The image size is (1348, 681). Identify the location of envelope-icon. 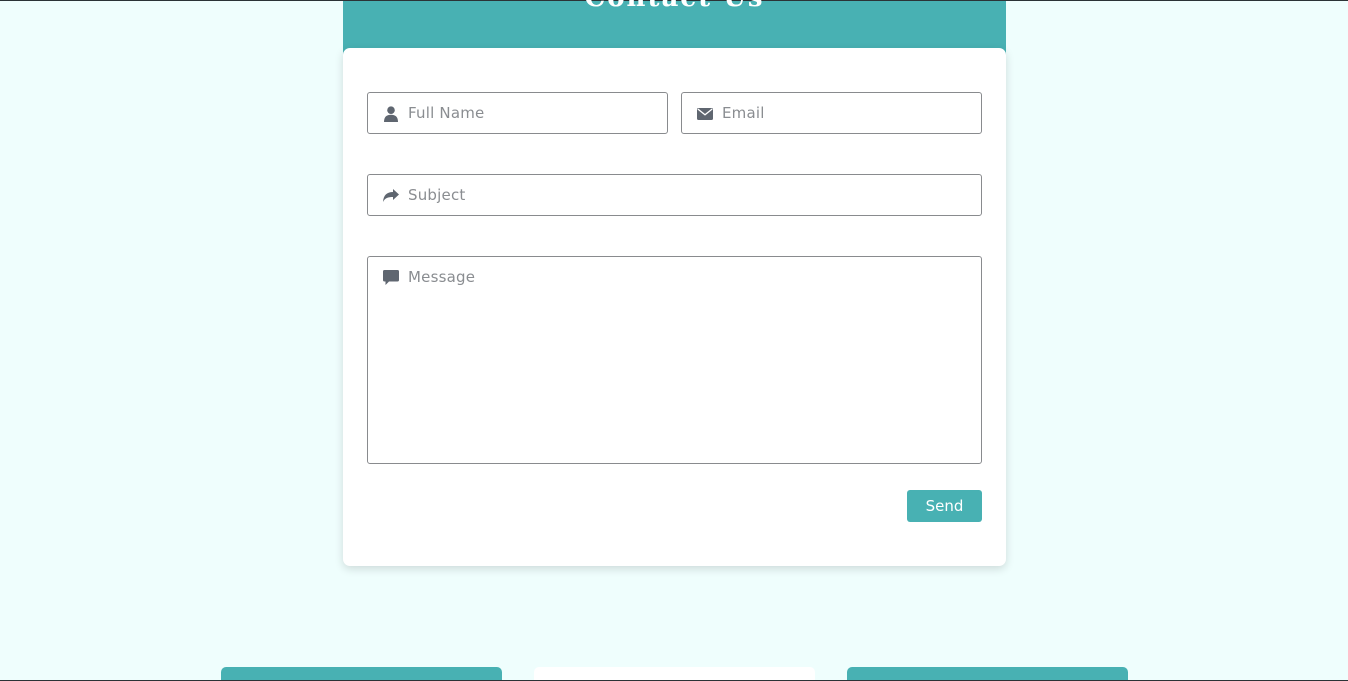
(705, 114).